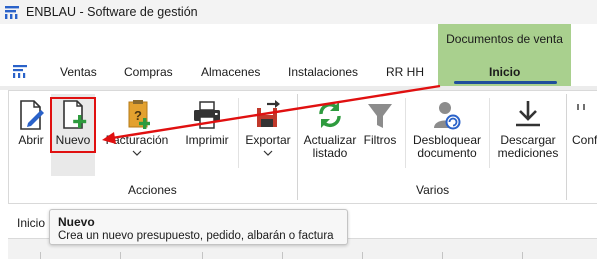 Image resolution: width=597 pixels, height=259 pixels. I want to click on desbloquear-documento-button: Desbloquear documento, so click(447, 135).